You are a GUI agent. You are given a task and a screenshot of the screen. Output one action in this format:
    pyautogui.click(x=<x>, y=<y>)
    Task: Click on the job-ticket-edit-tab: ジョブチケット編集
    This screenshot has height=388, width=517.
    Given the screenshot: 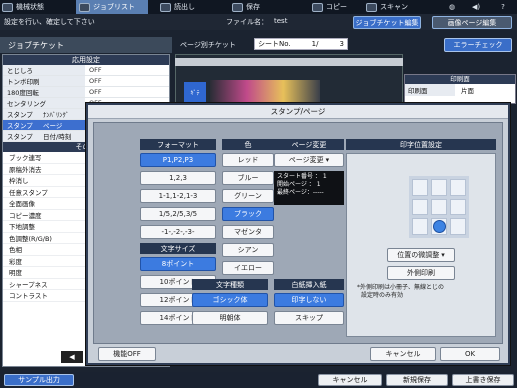 What is the action you would take?
    pyautogui.click(x=387, y=22)
    